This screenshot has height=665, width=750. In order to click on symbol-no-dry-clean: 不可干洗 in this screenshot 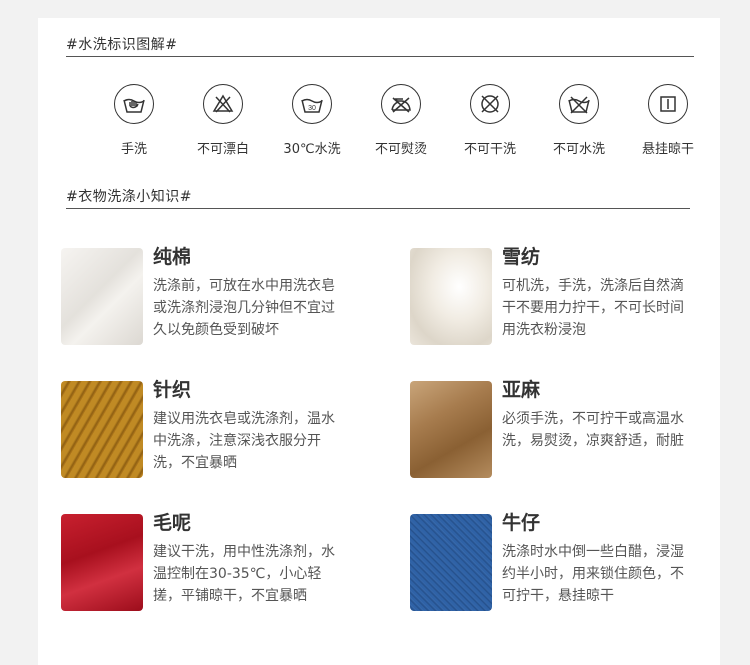, I will do `click(490, 120)`.